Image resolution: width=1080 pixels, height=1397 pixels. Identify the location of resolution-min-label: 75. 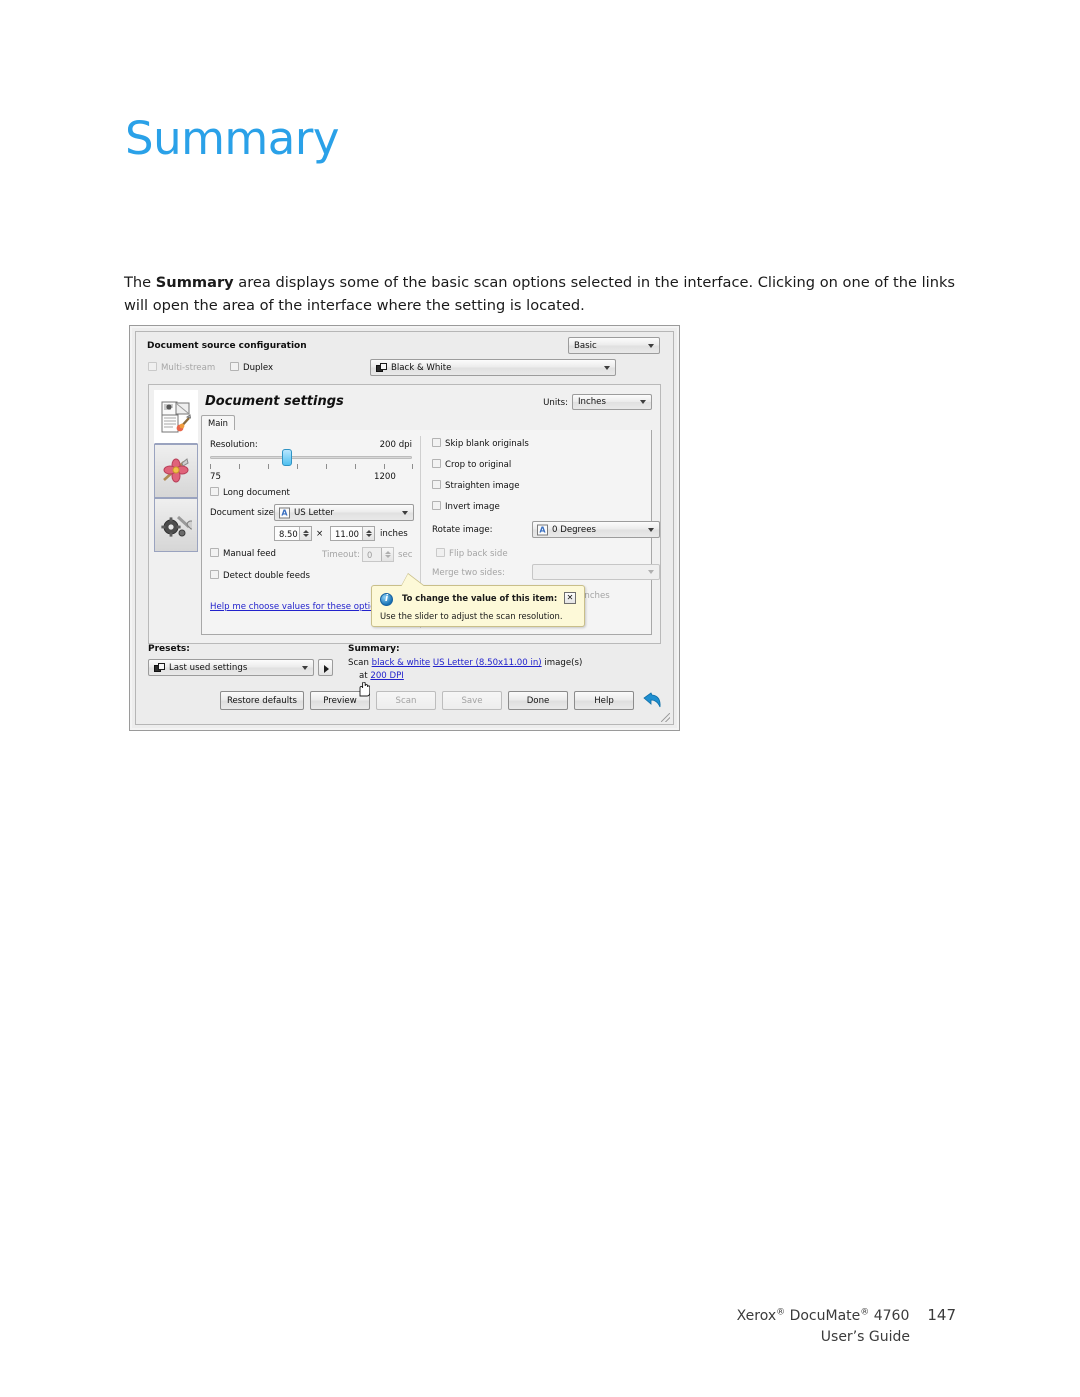
(215, 477).